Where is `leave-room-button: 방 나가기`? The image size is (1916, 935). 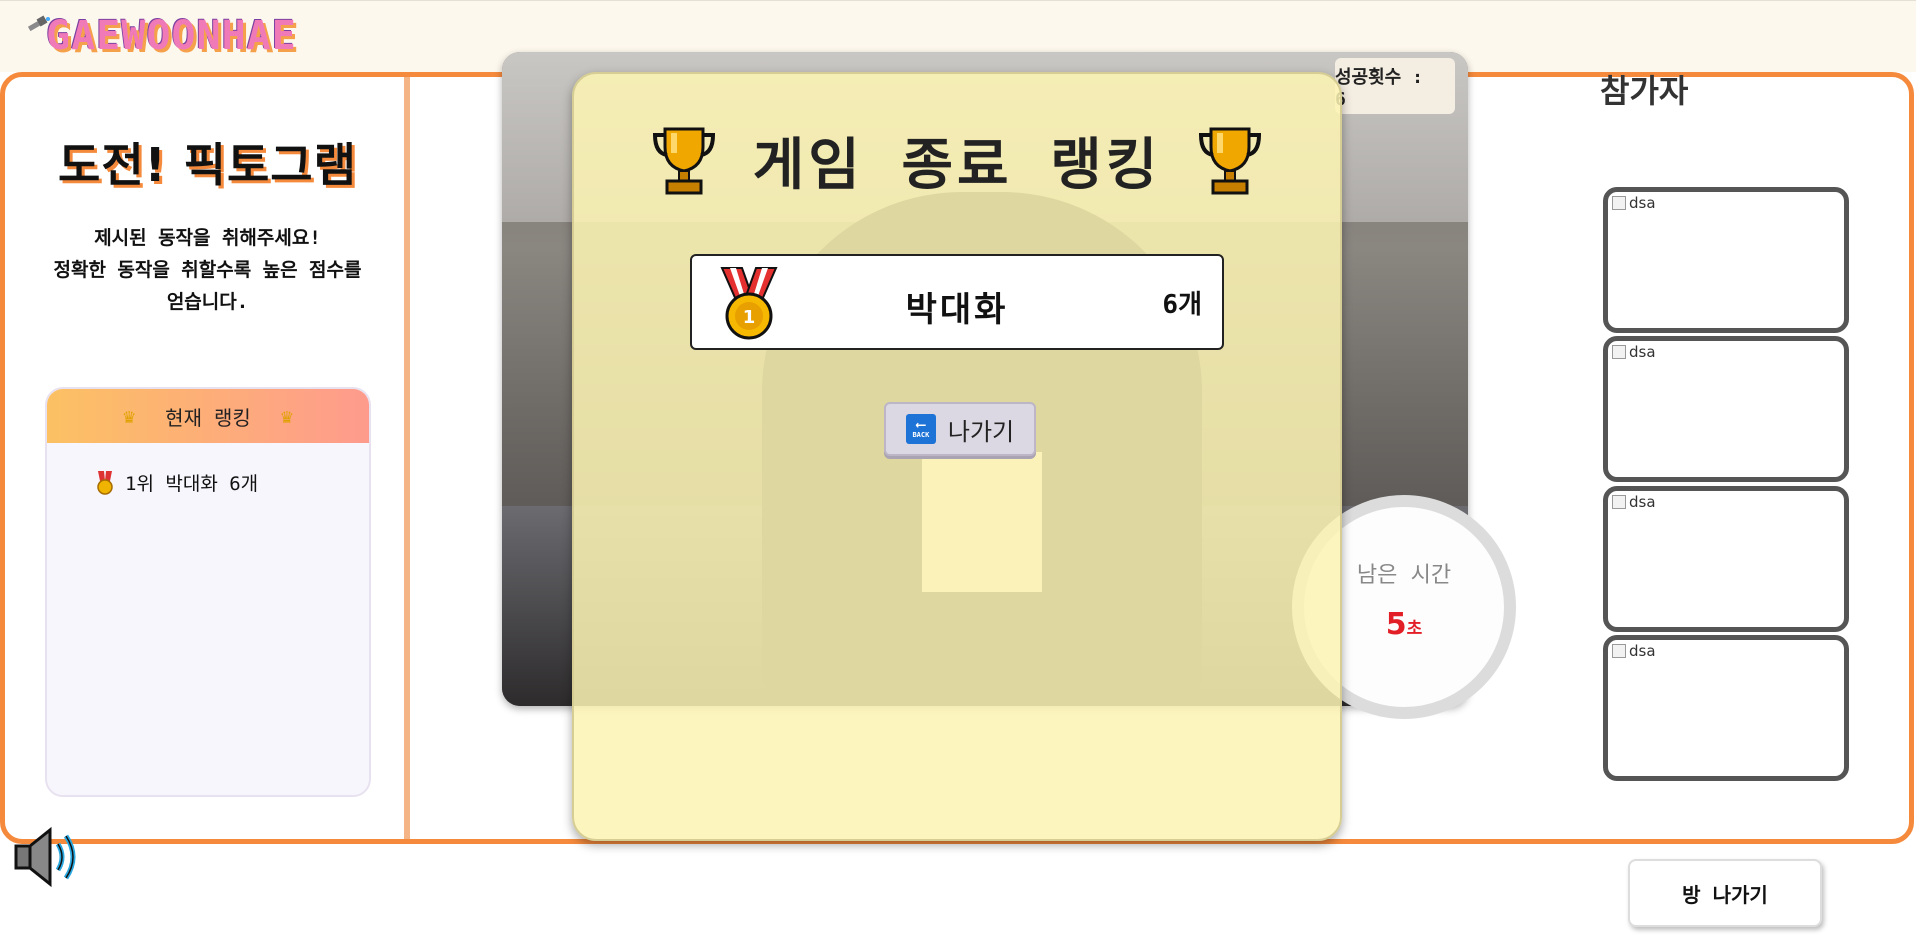 leave-room-button: 방 나가기 is located at coordinates (1725, 893).